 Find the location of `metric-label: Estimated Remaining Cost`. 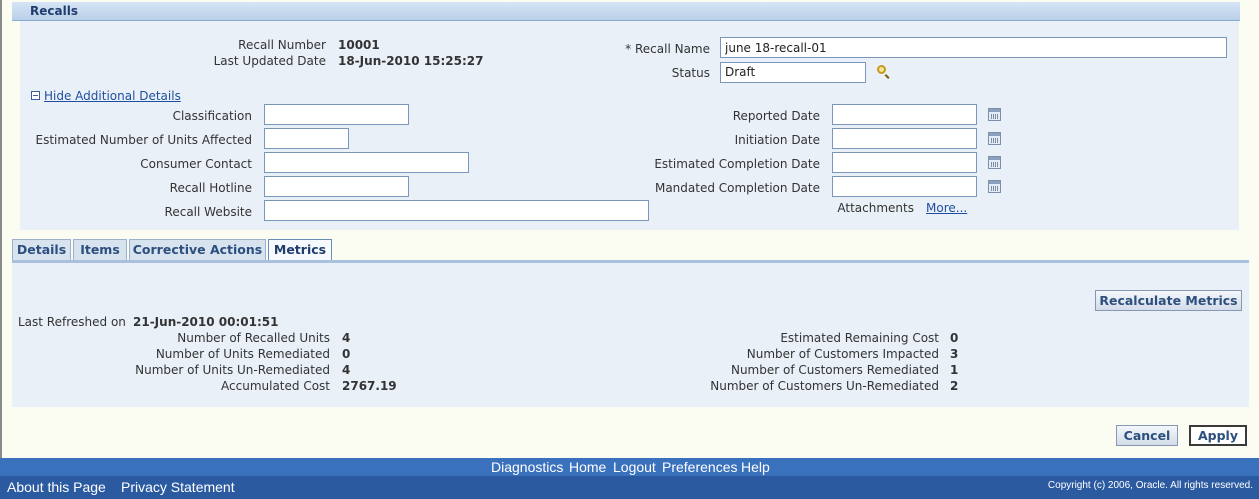

metric-label: Estimated Remaining Cost is located at coordinates (859, 338).